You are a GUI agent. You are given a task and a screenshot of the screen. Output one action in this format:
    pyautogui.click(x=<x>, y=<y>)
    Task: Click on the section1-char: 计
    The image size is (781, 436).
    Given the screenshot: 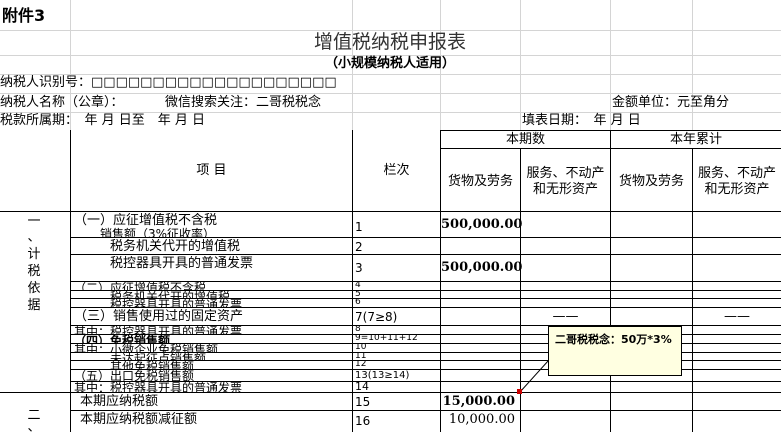 What is the action you would take?
    pyautogui.click(x=34, y=254)
    